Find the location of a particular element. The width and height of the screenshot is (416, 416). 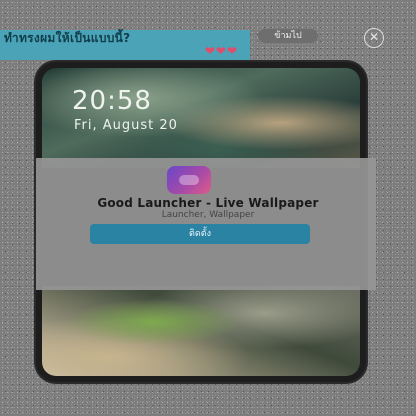

install-button: ติดตั้ง is located at coordinates (200, 234).